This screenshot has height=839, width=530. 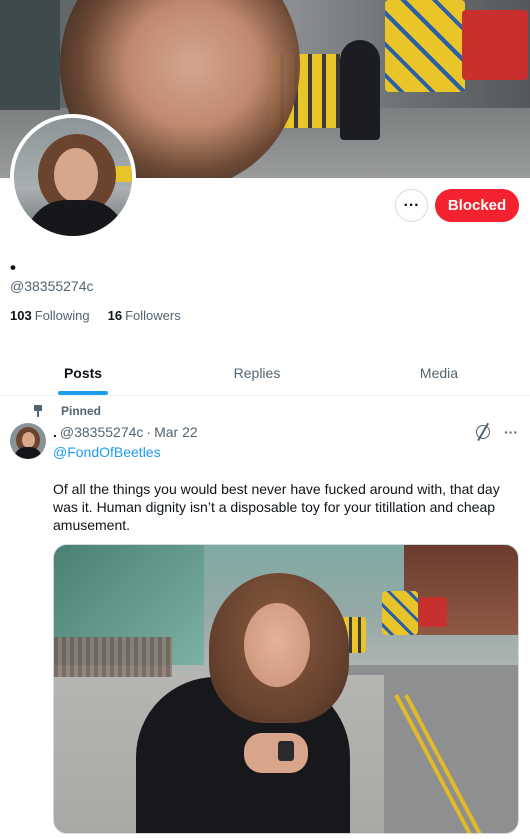 I want to click on banner-person, so click(x=360, y=90).